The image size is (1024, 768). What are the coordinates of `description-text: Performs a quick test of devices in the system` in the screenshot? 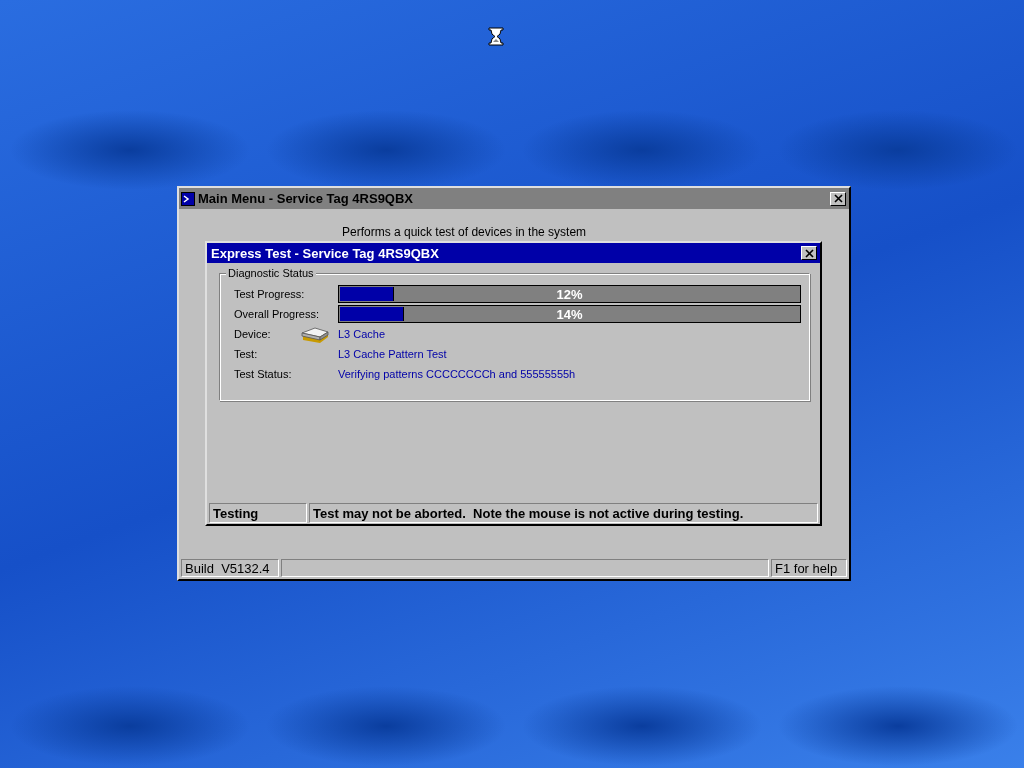 It's located at (464, 232).